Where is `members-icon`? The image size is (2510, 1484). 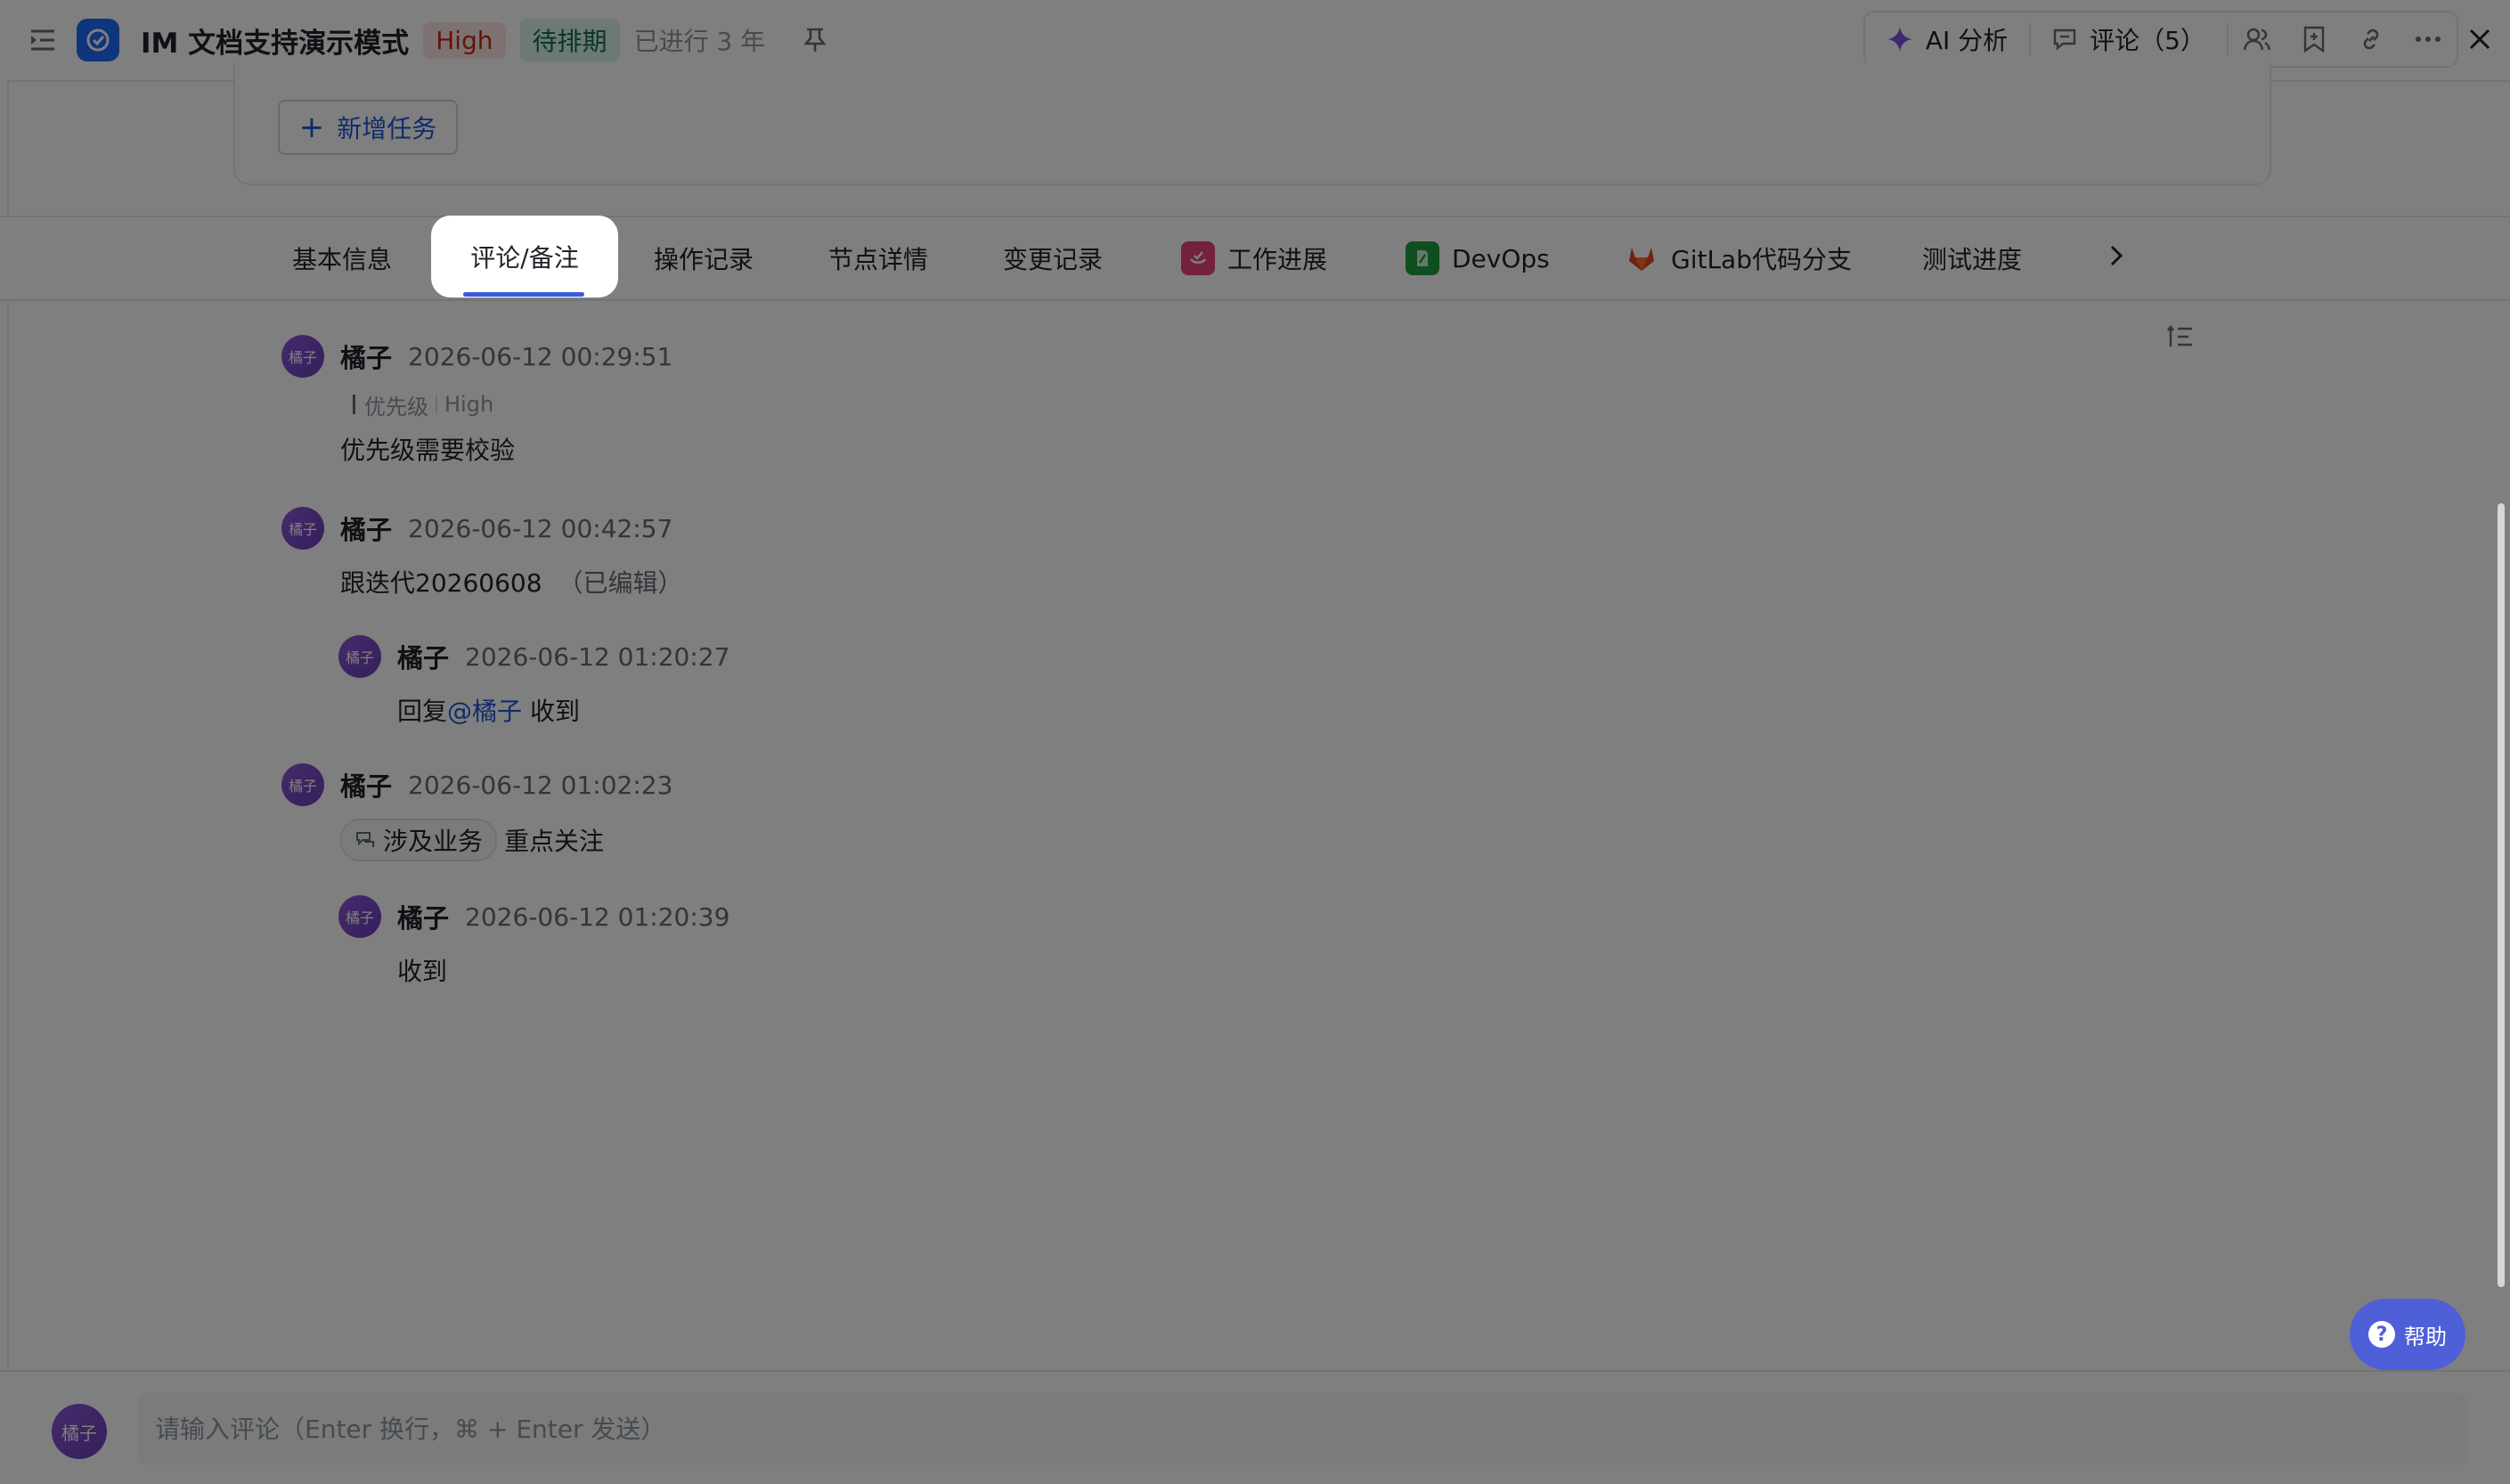
members-icon is located at coordinates (2258, 39).